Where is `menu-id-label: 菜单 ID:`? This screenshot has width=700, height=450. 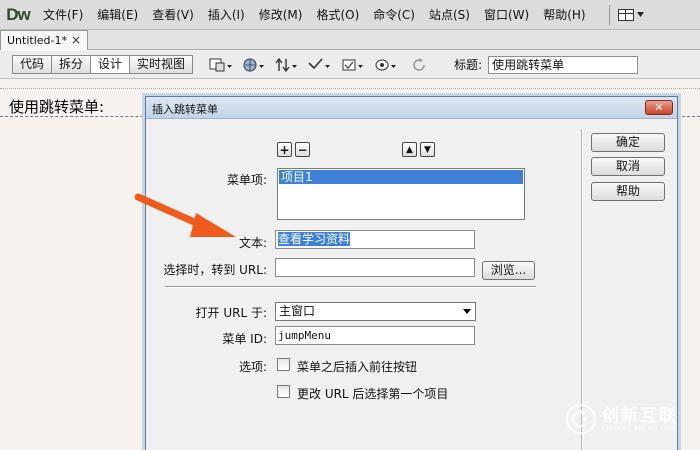
menu-id-label: 菜单 ID: is located at coordinates (244, 339).